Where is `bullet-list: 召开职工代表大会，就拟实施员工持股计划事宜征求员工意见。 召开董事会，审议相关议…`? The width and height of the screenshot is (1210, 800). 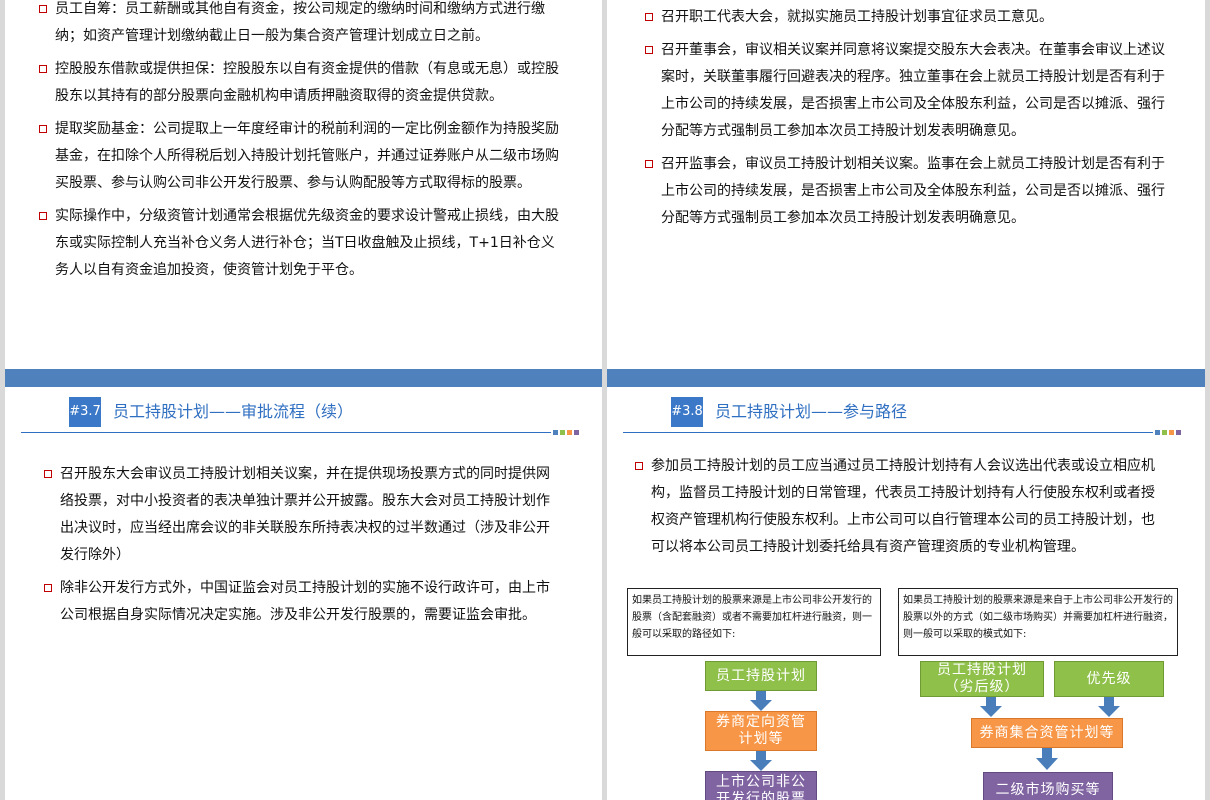
bullet-list: 召开职工代表大会，就拟实施员工持股计划事宜征求员工意见。 召开董事会，审议相关议… is located at coordinates (905, 121).